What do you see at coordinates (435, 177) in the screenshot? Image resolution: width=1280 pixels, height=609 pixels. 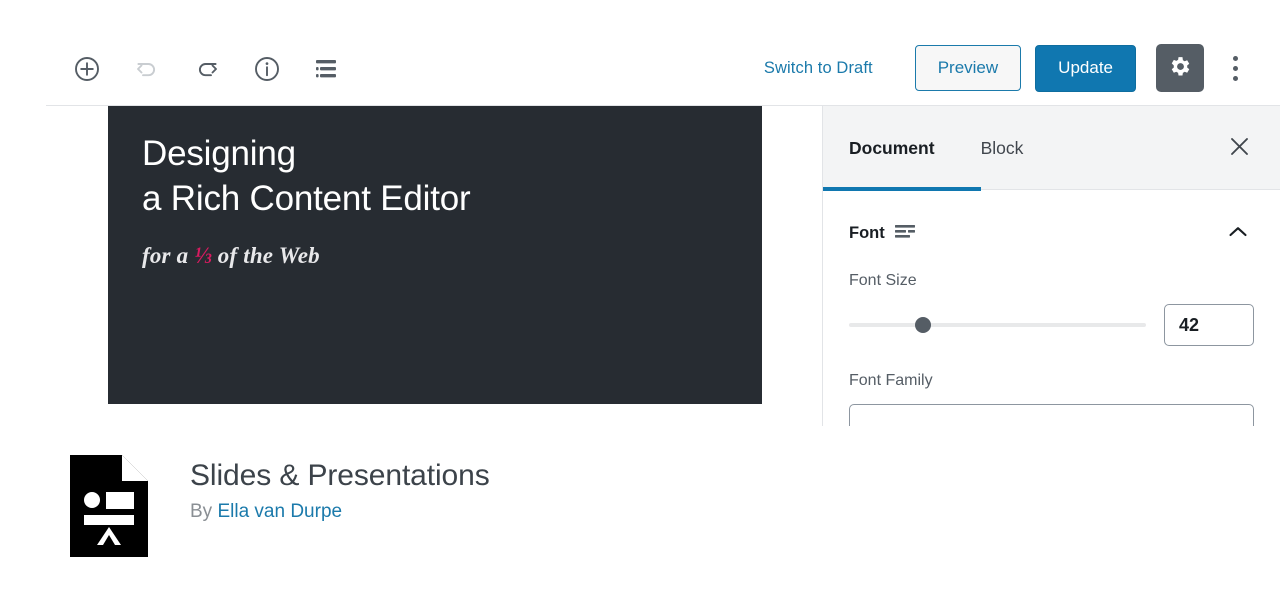 I see `slide-title: Designing a Rich Content Editor` at bounding box center [435, 177].